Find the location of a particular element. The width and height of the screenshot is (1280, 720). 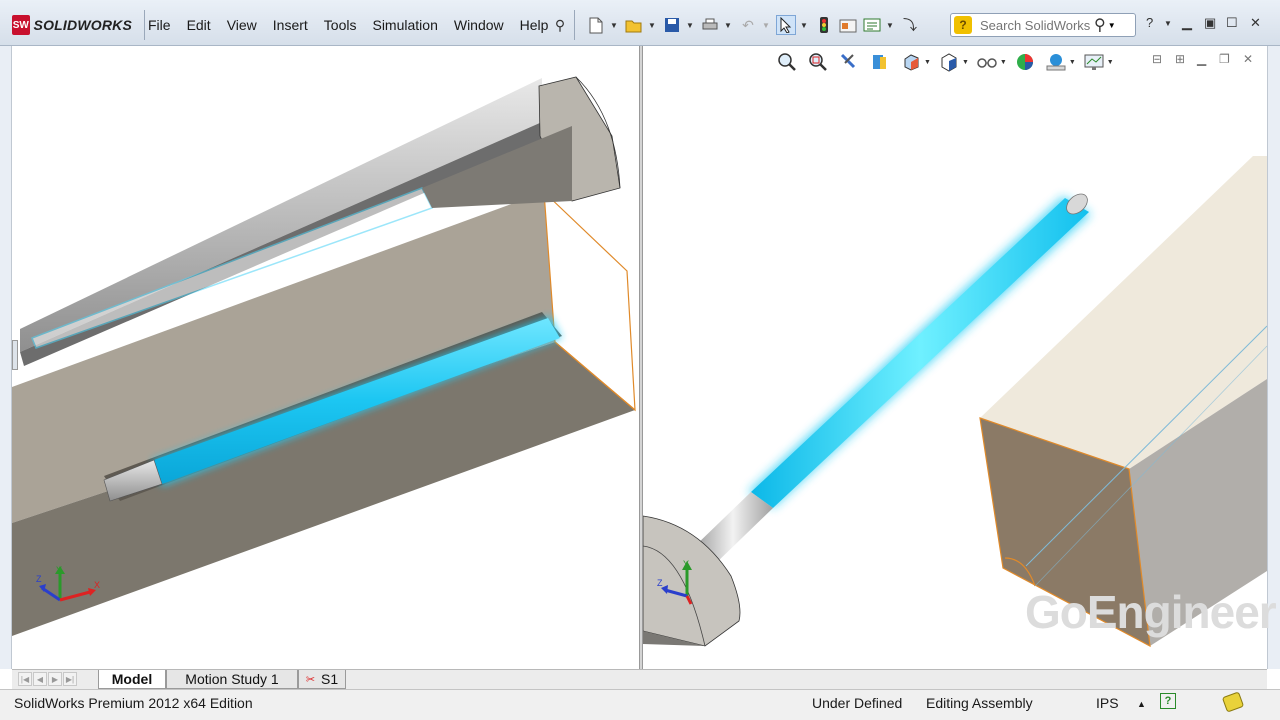

reference-triad-right: Z Y is located at coordinates (675, 582).